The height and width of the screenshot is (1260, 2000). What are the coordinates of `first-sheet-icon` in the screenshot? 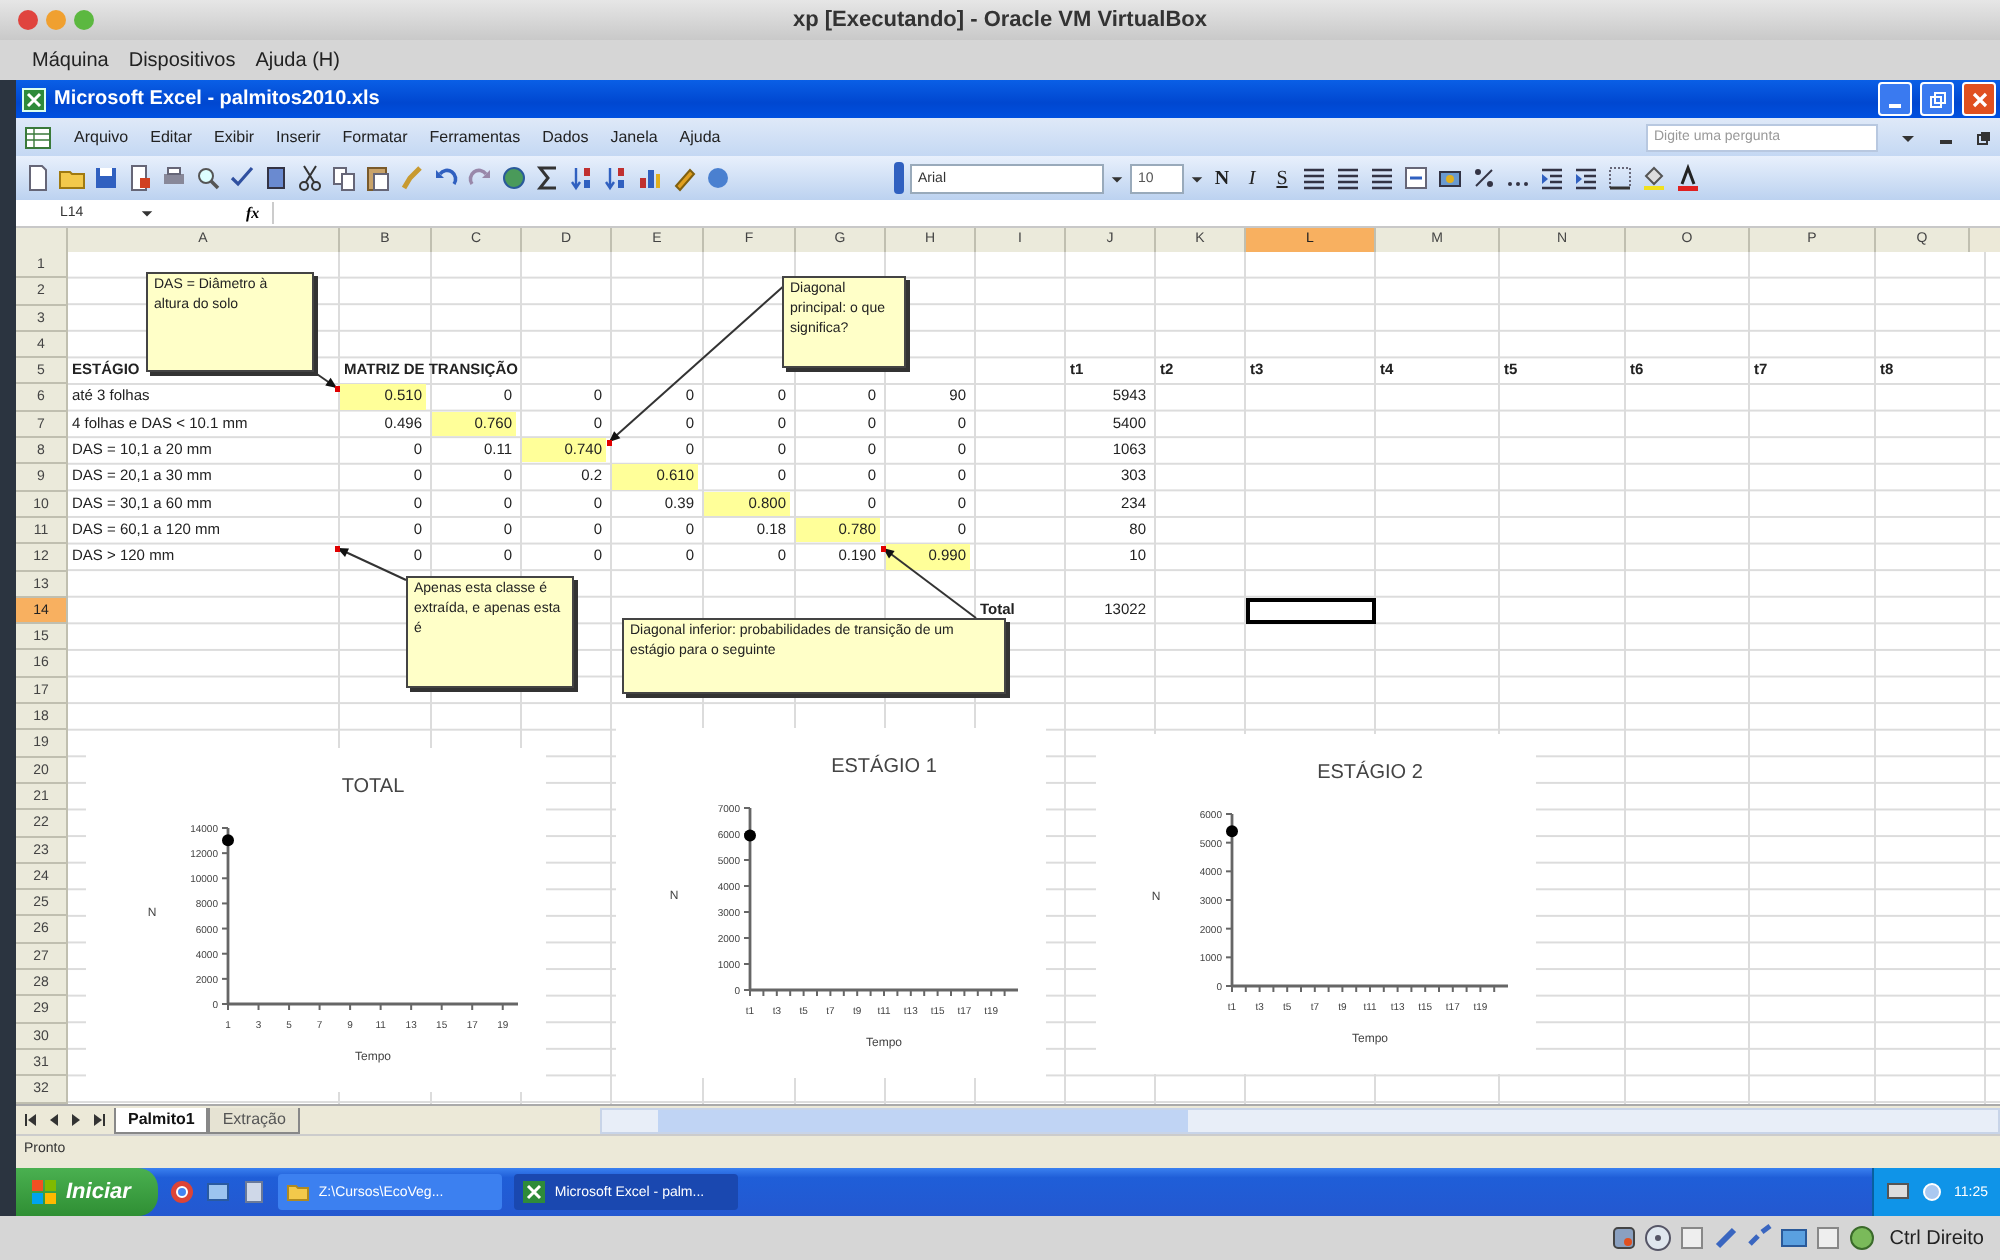 It's located at (32, 1120).